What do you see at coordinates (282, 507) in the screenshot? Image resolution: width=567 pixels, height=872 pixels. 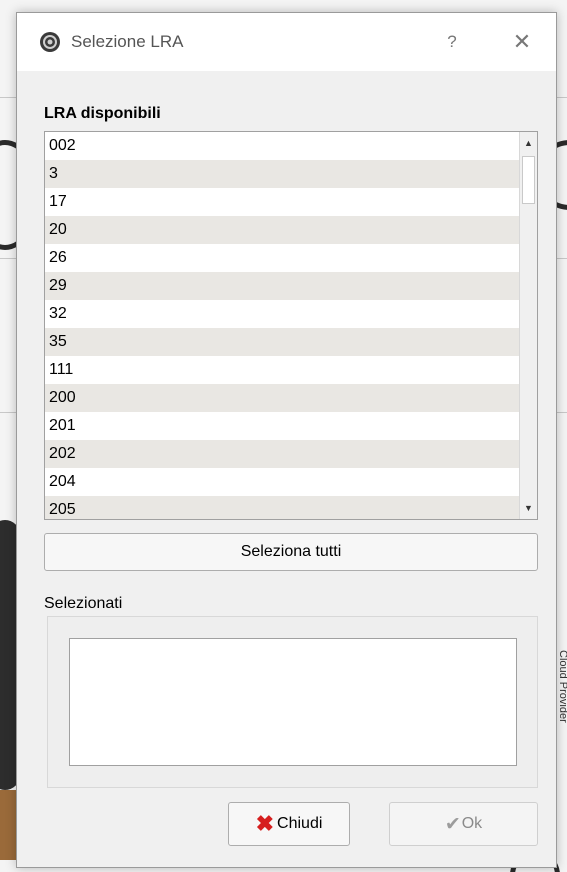 I see `list-item: 205` at bounding box center [282, 507].